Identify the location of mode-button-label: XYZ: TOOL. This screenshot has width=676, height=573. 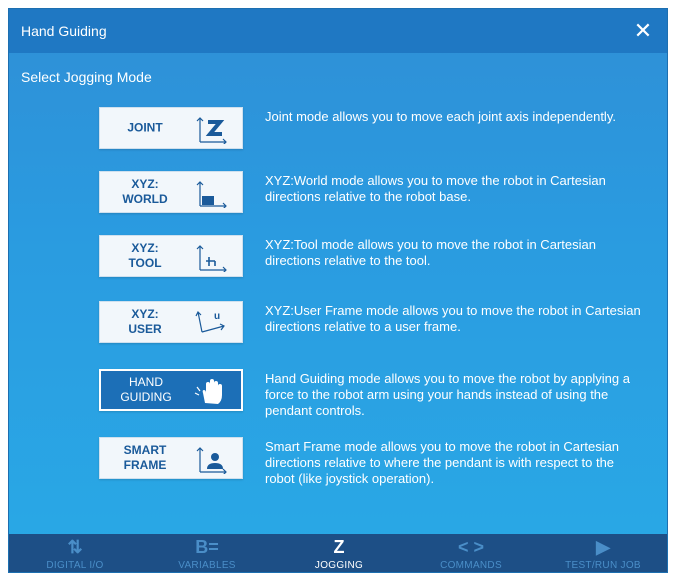
(145, 256).